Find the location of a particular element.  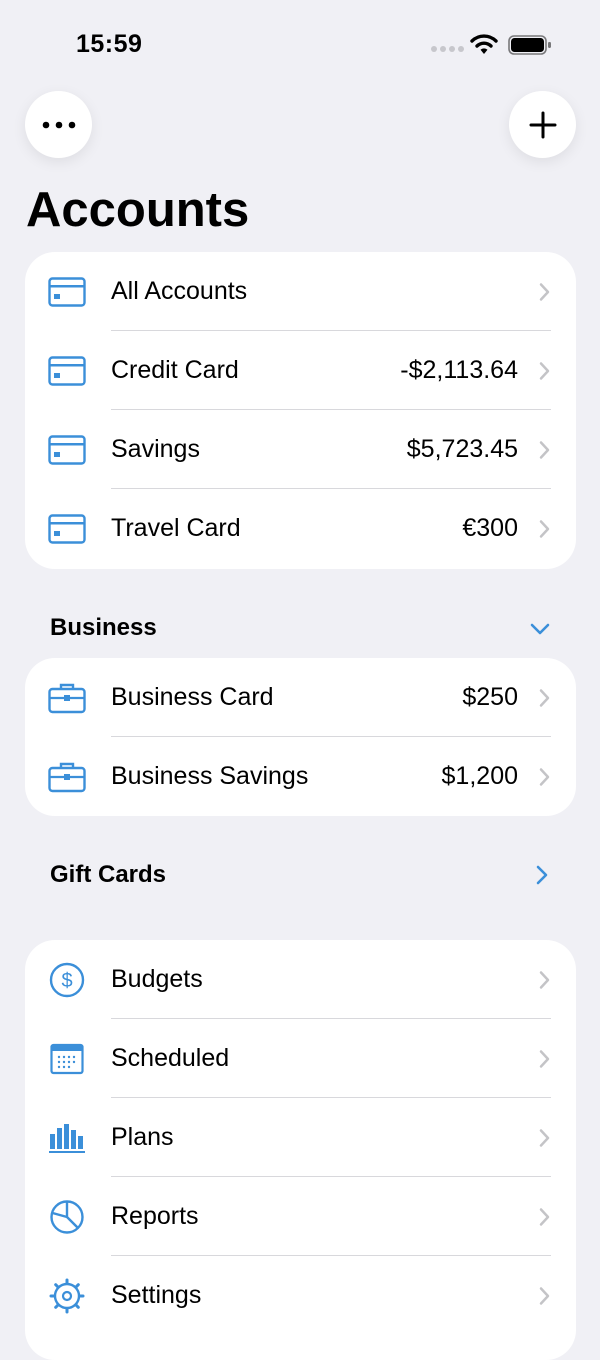

tool-label: Settings is located at coordinates (156, 1295).